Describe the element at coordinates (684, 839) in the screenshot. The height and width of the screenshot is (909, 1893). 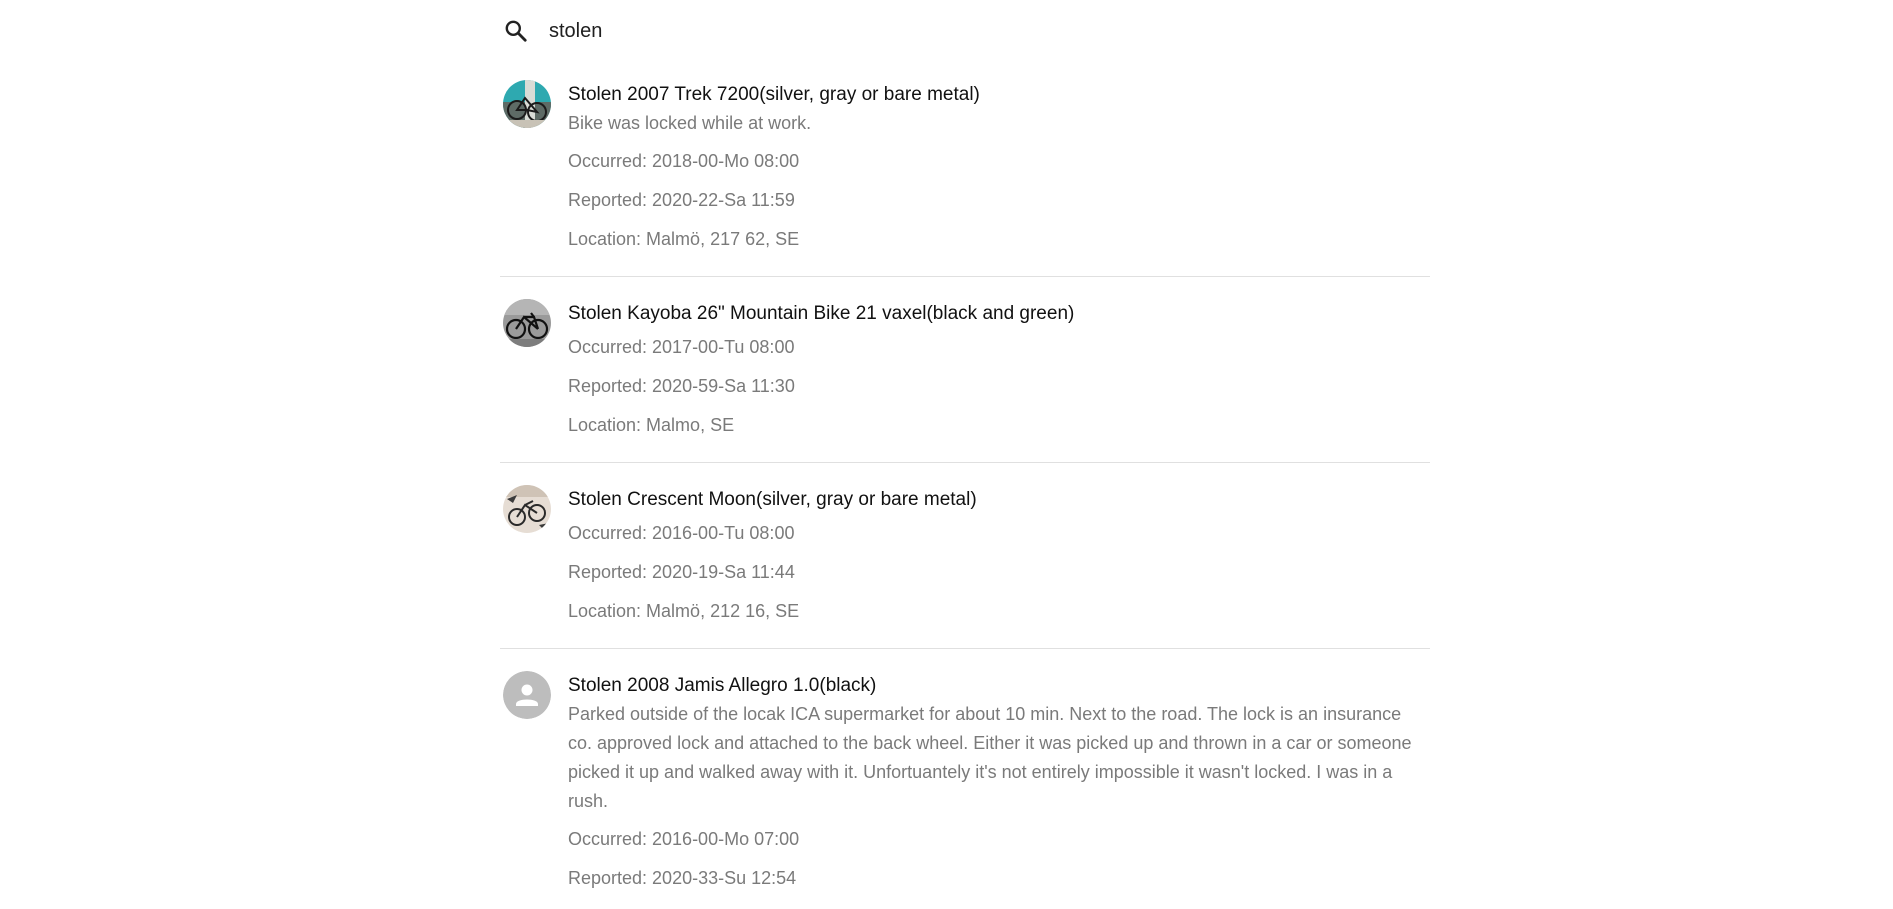
I see `report-occurred: Occurred: 2016-00-Mo 07:00` at that location.